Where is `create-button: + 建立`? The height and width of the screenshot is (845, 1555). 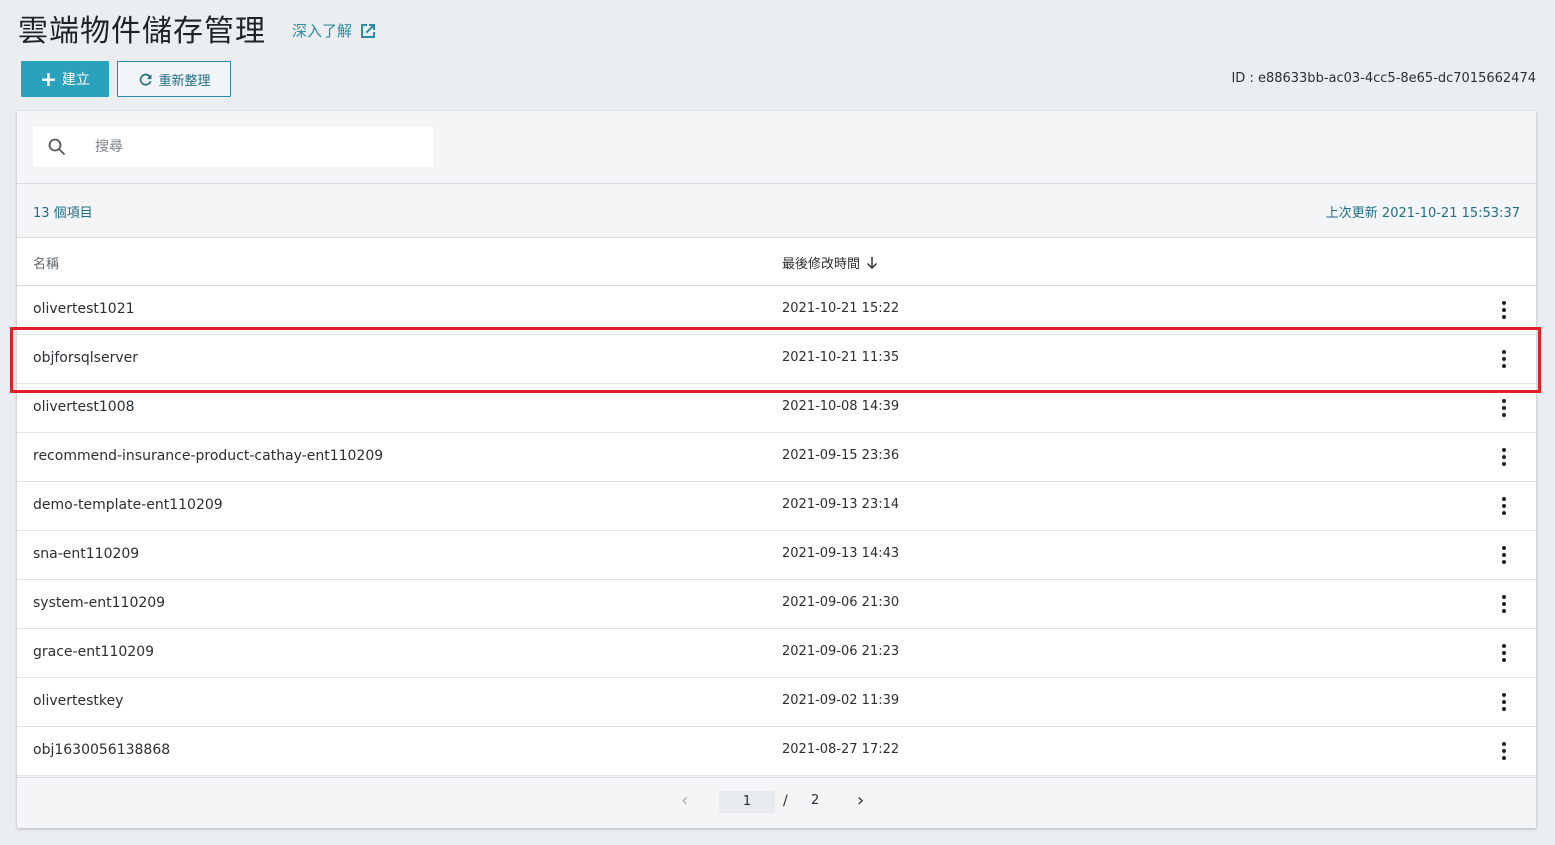
create-button: + 建立 is located at coordinates (65, 79).